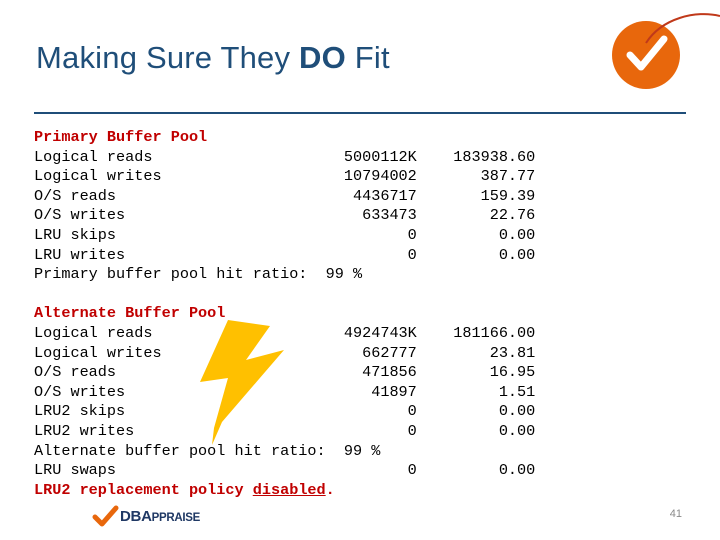  Describe the element at coordinates (322, 57) in the screenshot. I see `page-title-emphasis: DO` at that location.